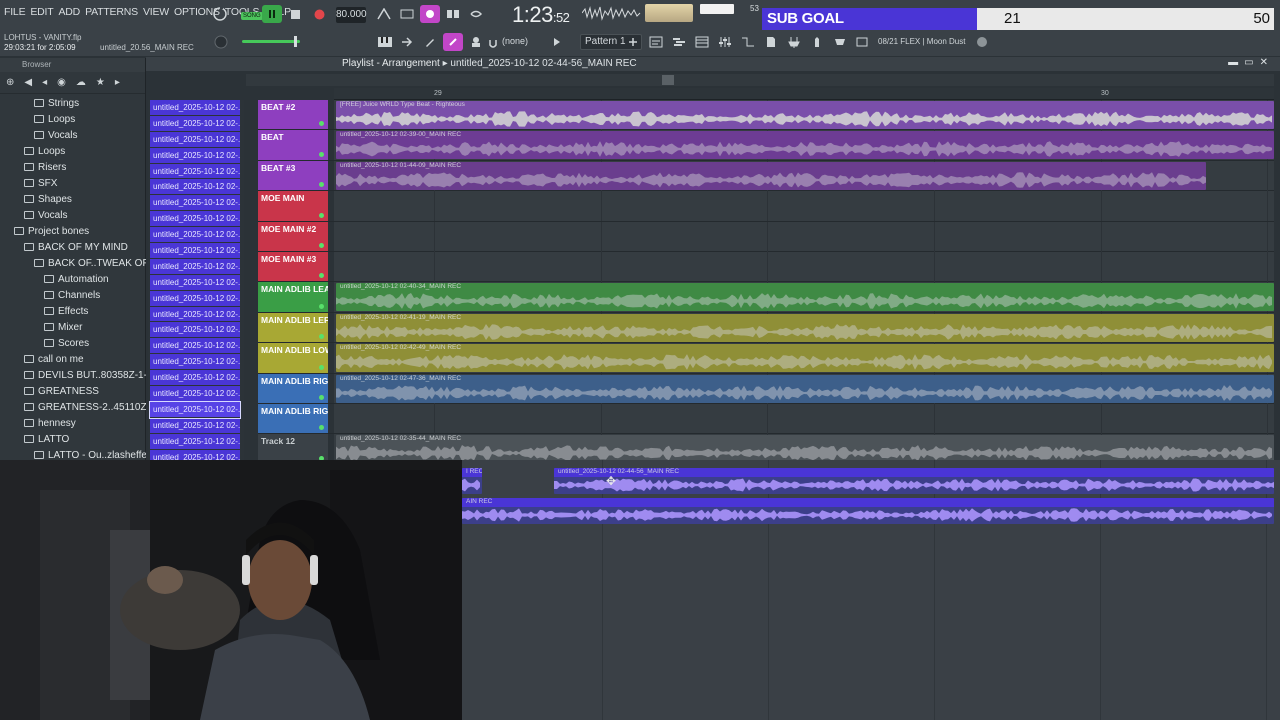 This screenshot has width=1280, height=720. I want to click on browser-item: Strings, so click(73, 104).